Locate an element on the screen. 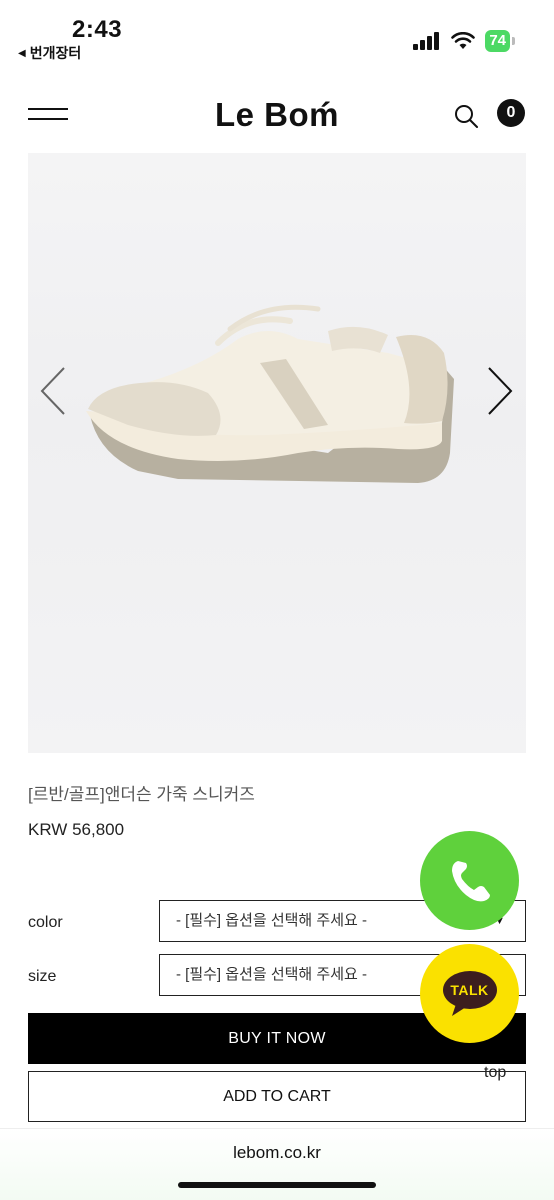 The width and height of the screenshot is (554, 1200). color-option-label: color is located at coordinates (45, 922).